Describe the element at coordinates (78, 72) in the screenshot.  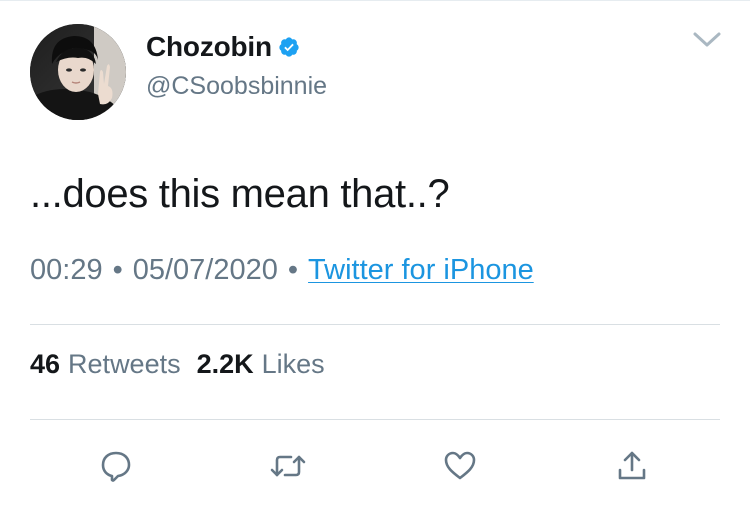
I see `avatar` at that location.